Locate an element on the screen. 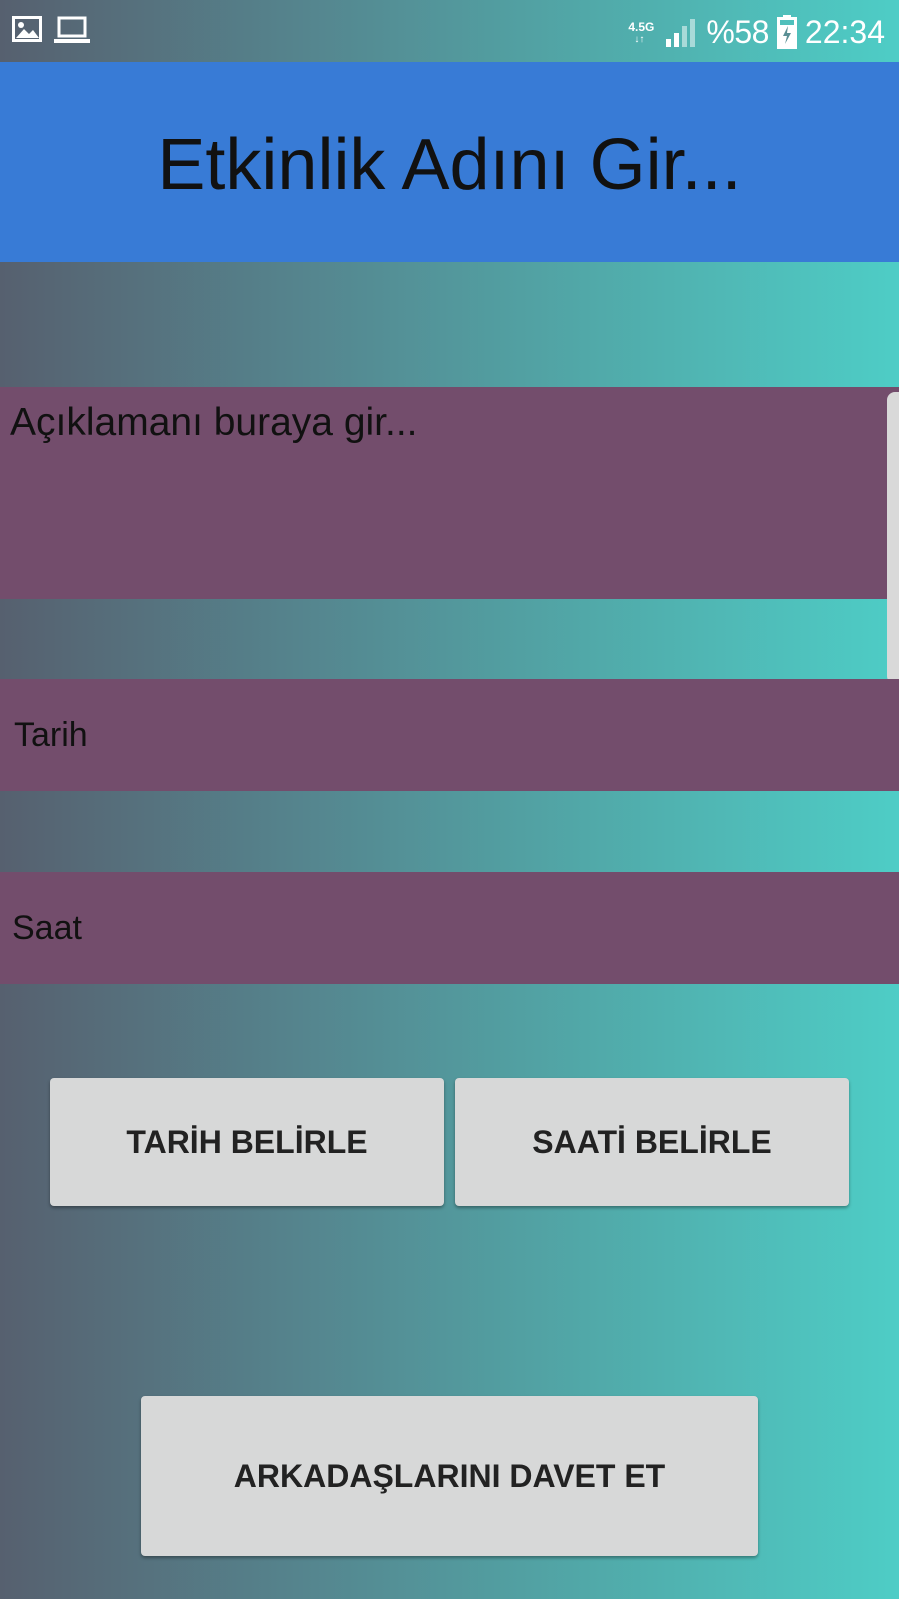 Image resolution: width=899 pixels, height=1599 pixels. set-date-button-label: TARİH BELİRLE is located at coordinates (247, 1141).